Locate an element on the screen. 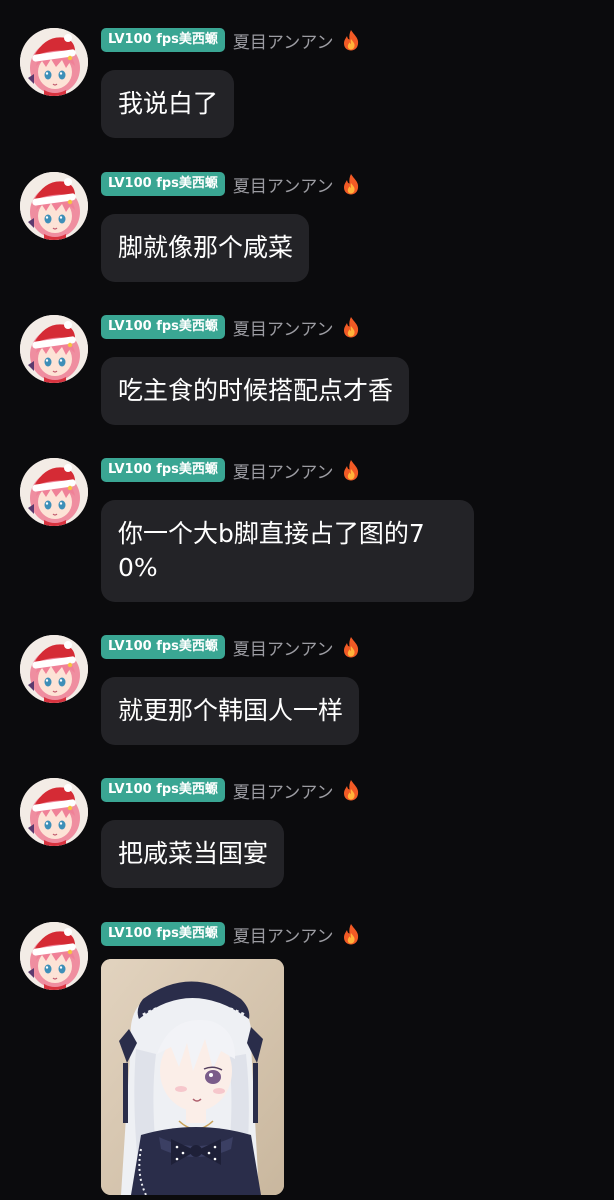 This screenshot has height=1200, width=614. message-bubble: 把咸菜当国宴 is located at coordinates (193, 854).